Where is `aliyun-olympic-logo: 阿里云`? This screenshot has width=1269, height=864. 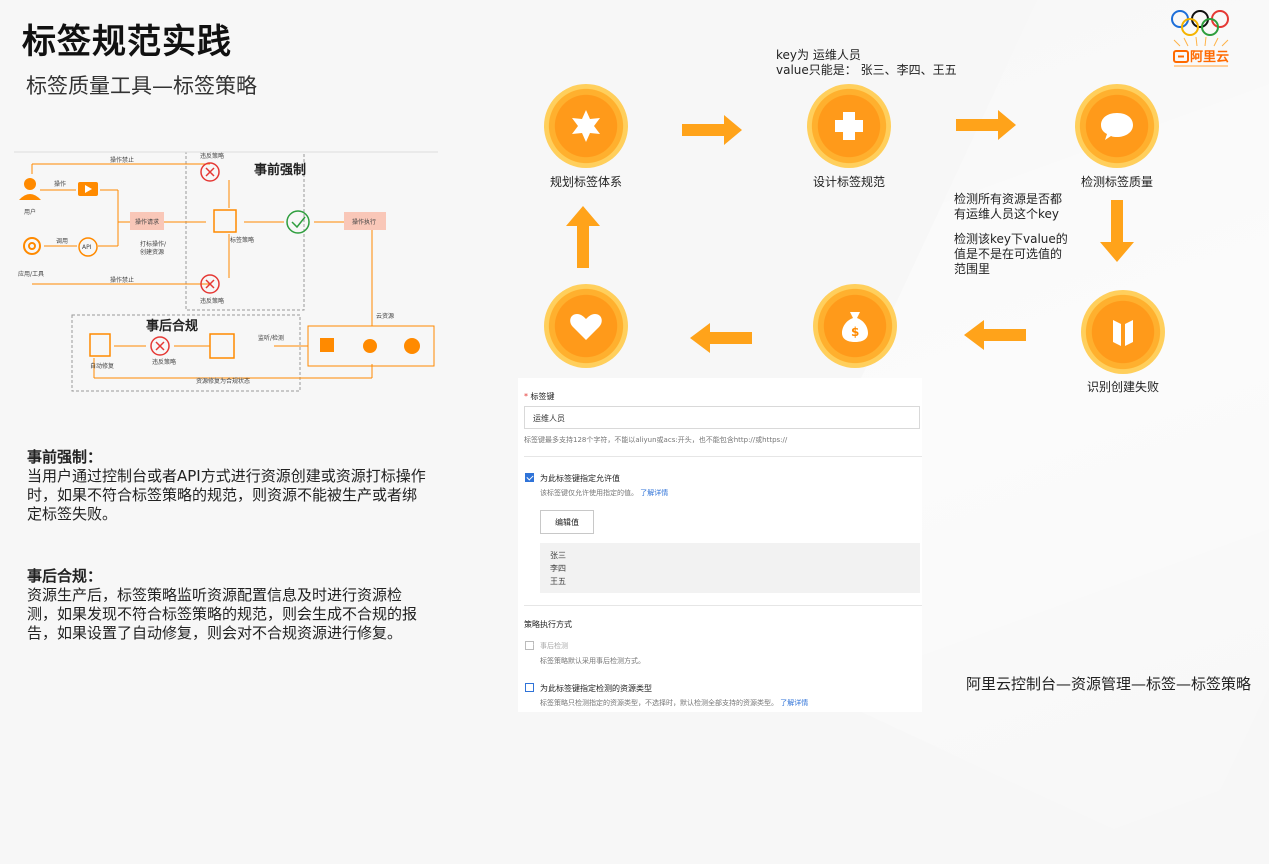 aliyun-olympic-logo: 阿里云 is located at coordinates (1200, 38).